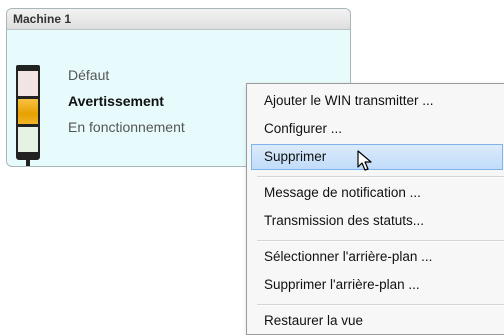 This screenshot has height=335, width=504. Describe the element at coordinates (178, 19) in the screenshot. I see `panel-title: Machine 1` at that location.